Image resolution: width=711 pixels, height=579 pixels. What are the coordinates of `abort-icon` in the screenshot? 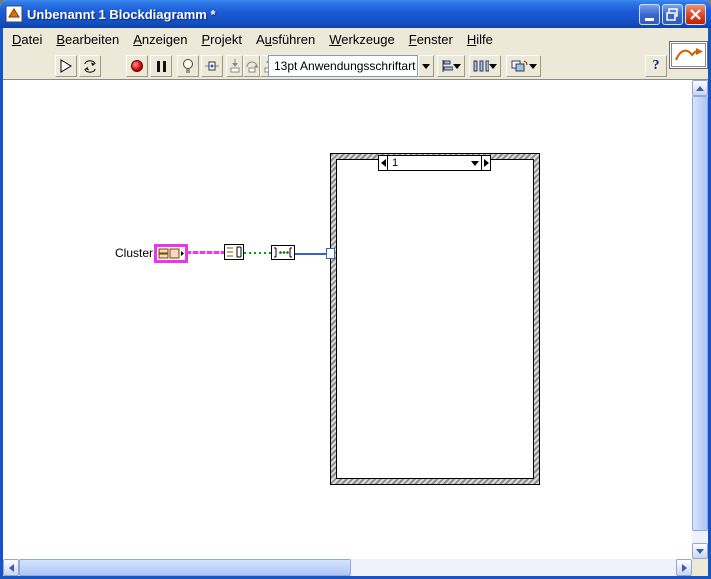 It's located at (137, 66).